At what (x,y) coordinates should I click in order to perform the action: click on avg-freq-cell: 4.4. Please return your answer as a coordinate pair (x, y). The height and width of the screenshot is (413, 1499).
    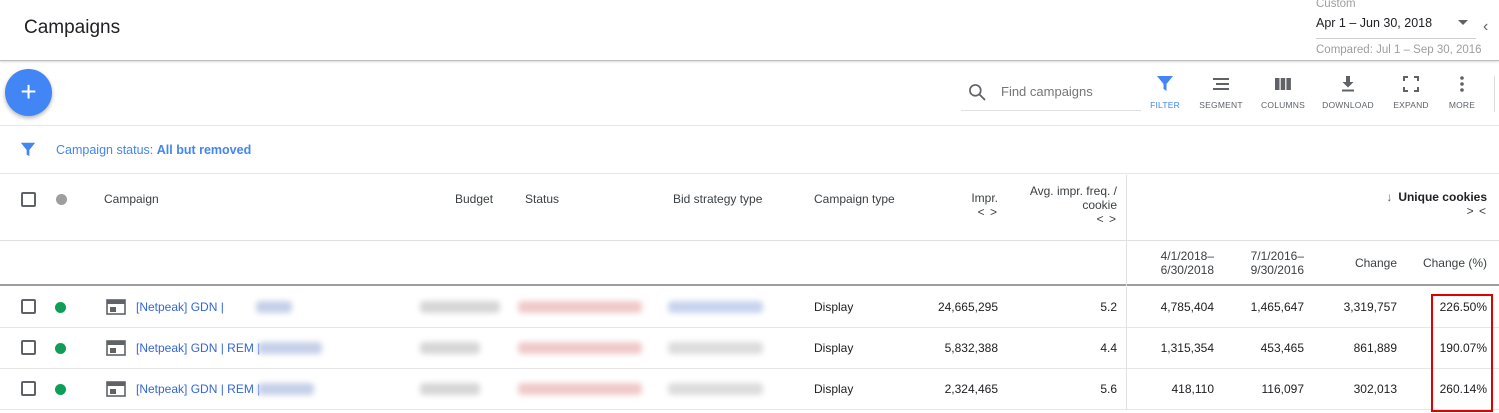
    Looking at the image, I should click on (1108, 348).